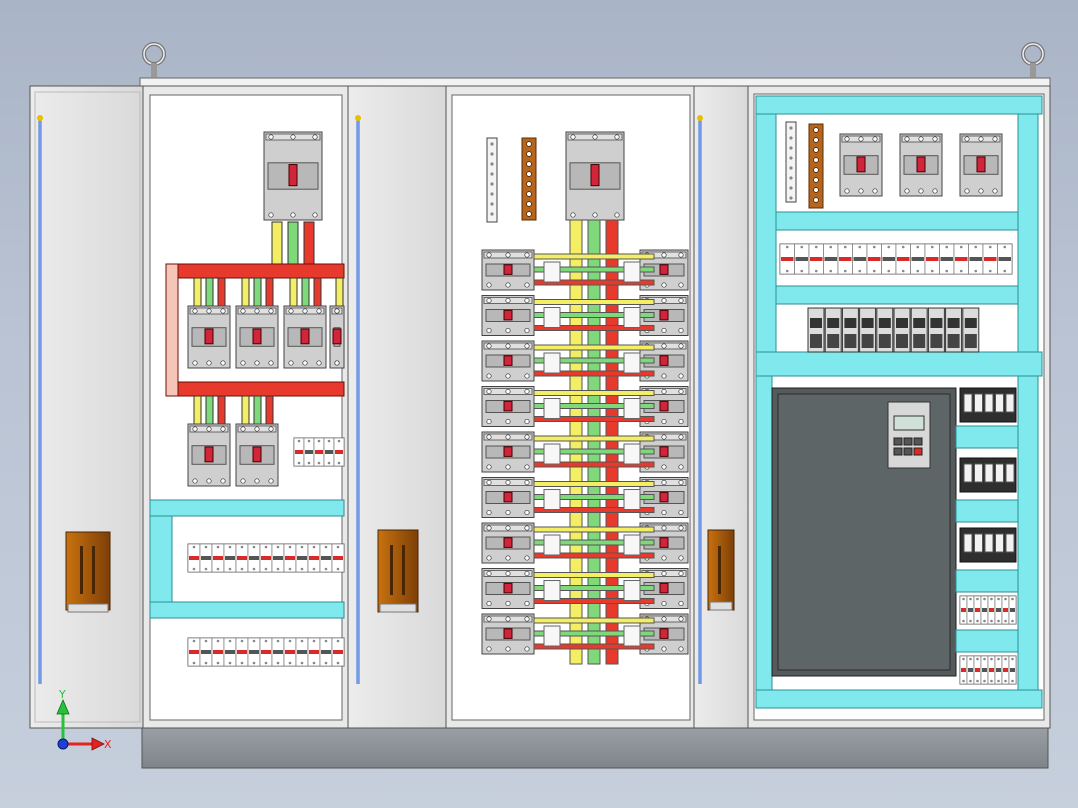  I want to click on busbar-frame-bottom, so click(255, 389).